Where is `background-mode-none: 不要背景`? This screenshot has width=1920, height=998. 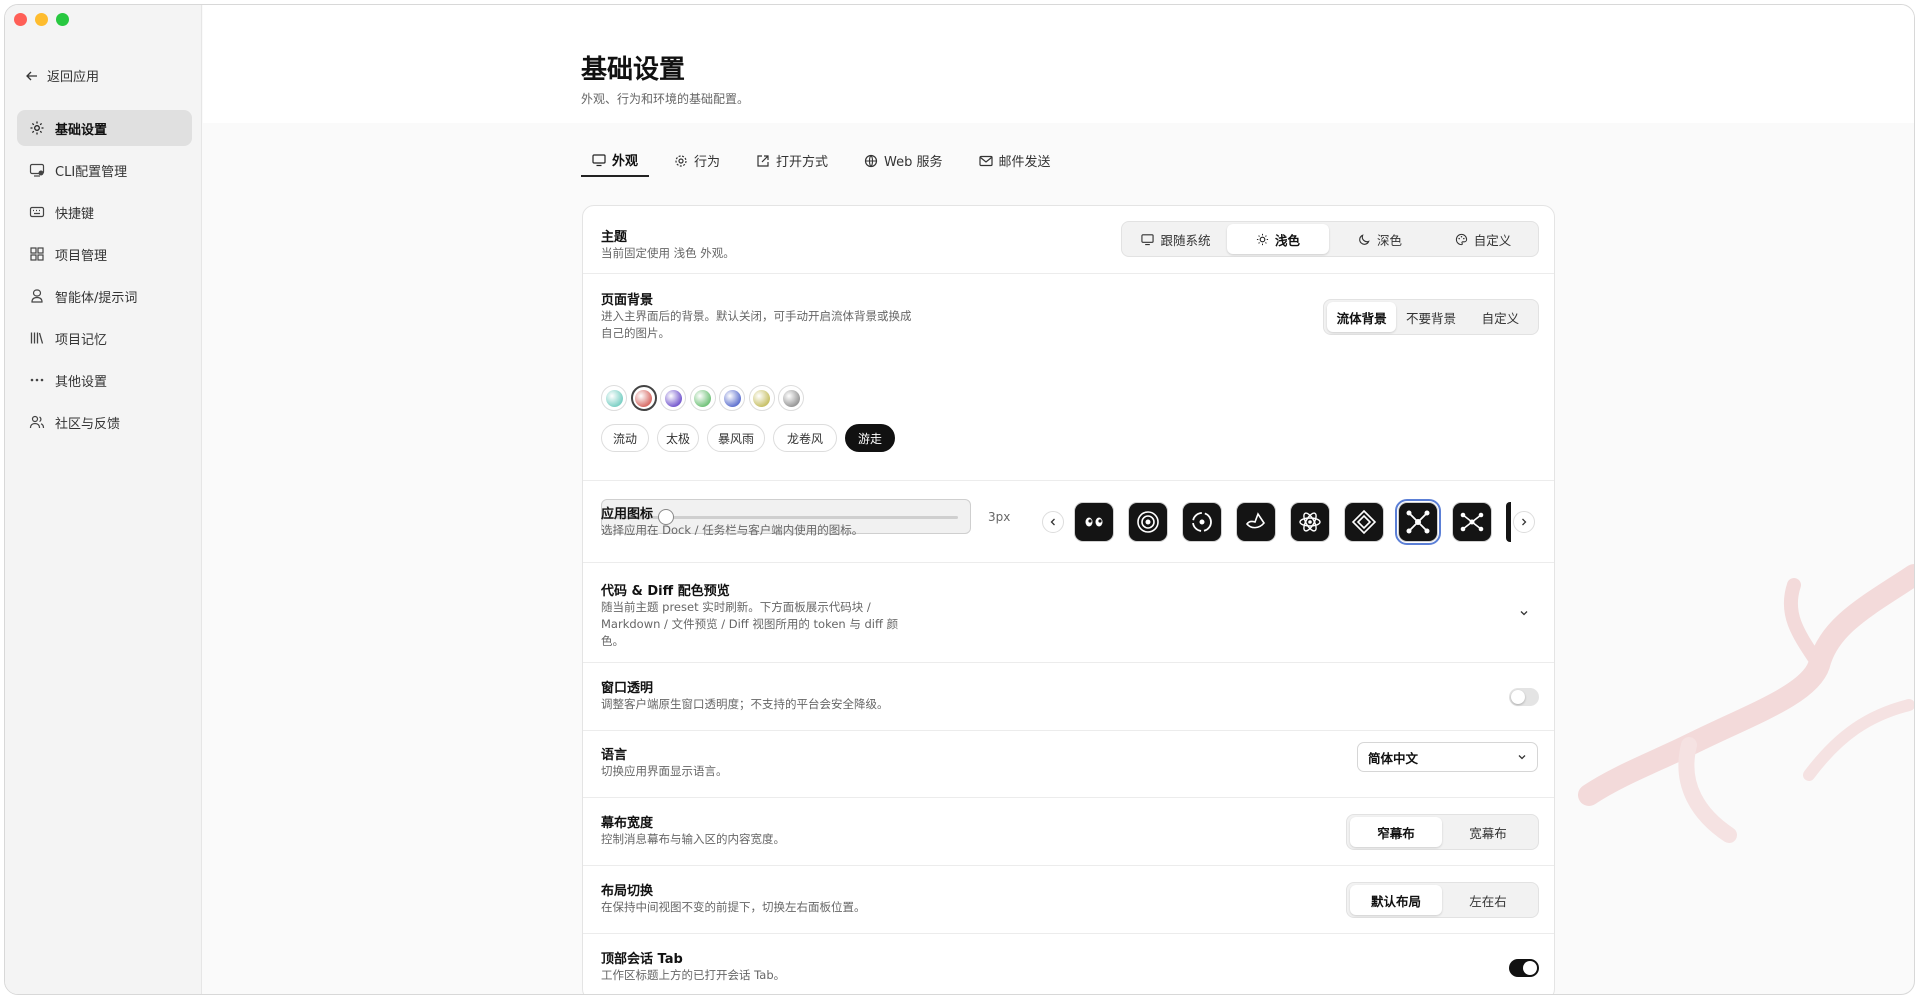
background-mode-none: 不要背景 is located at coordinates (1430, 317).